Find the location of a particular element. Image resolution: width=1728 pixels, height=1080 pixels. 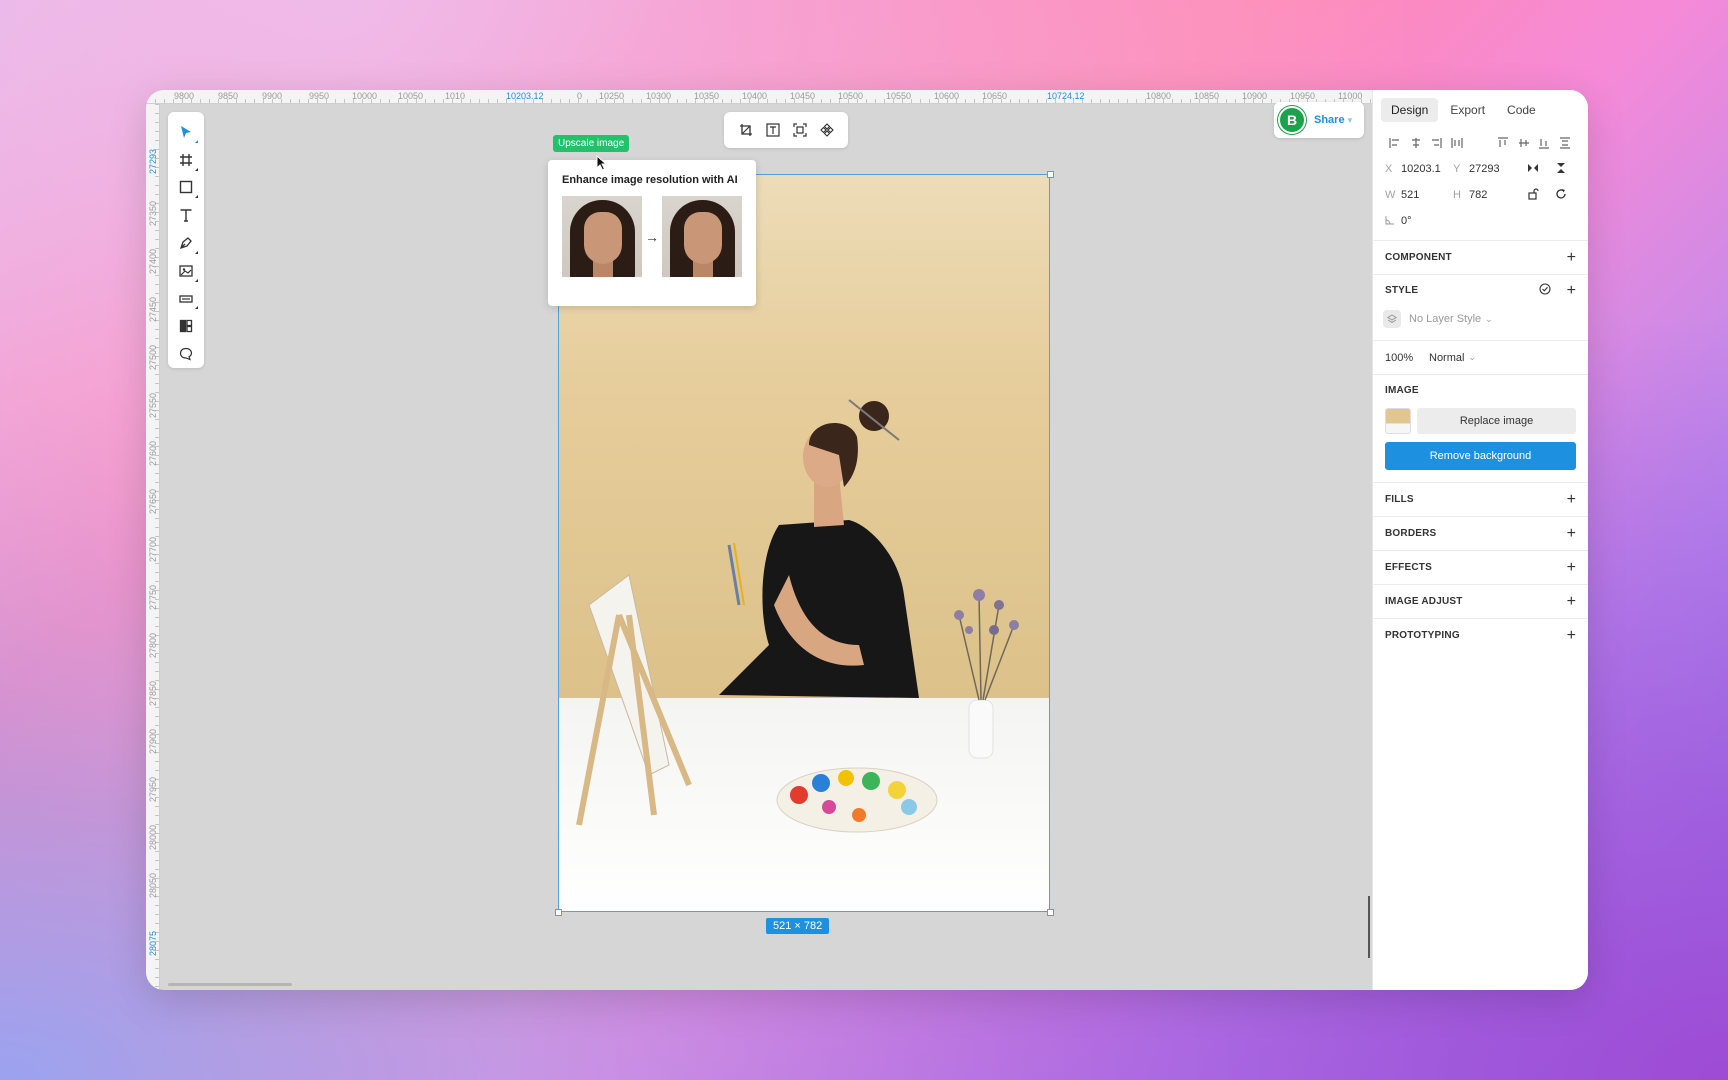

horizontal-scrollbar is located at coordinates (230, 984).